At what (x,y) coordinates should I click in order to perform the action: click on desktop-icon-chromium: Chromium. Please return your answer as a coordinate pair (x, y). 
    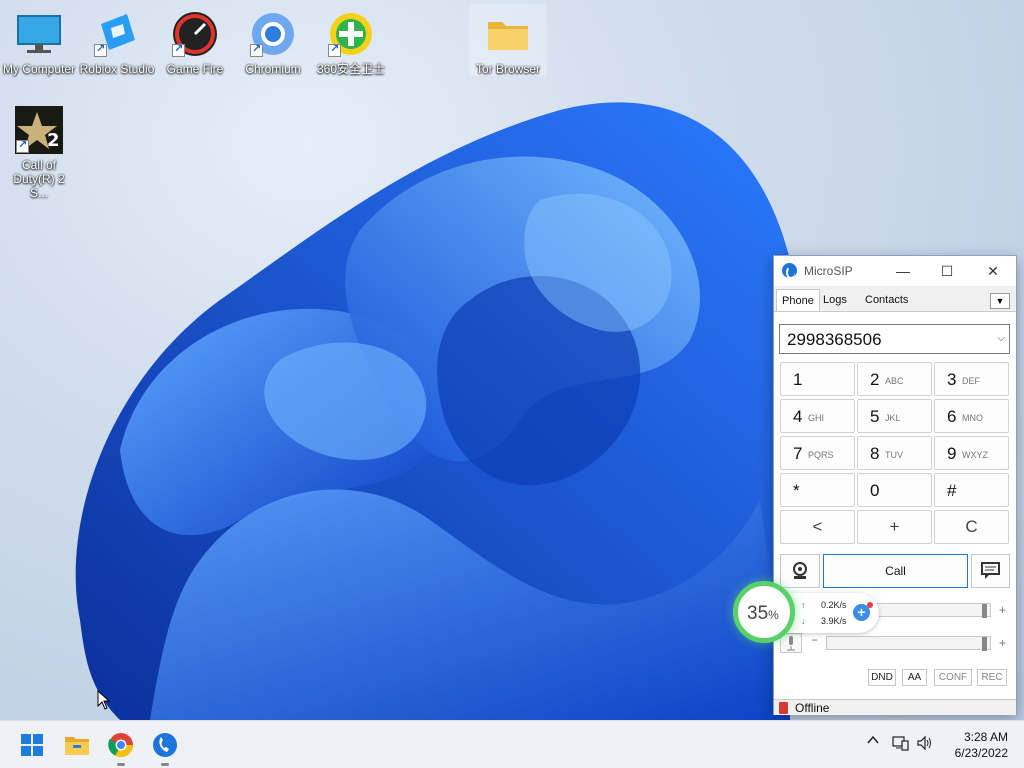
    Looking at the image, I should click on (273, 42).